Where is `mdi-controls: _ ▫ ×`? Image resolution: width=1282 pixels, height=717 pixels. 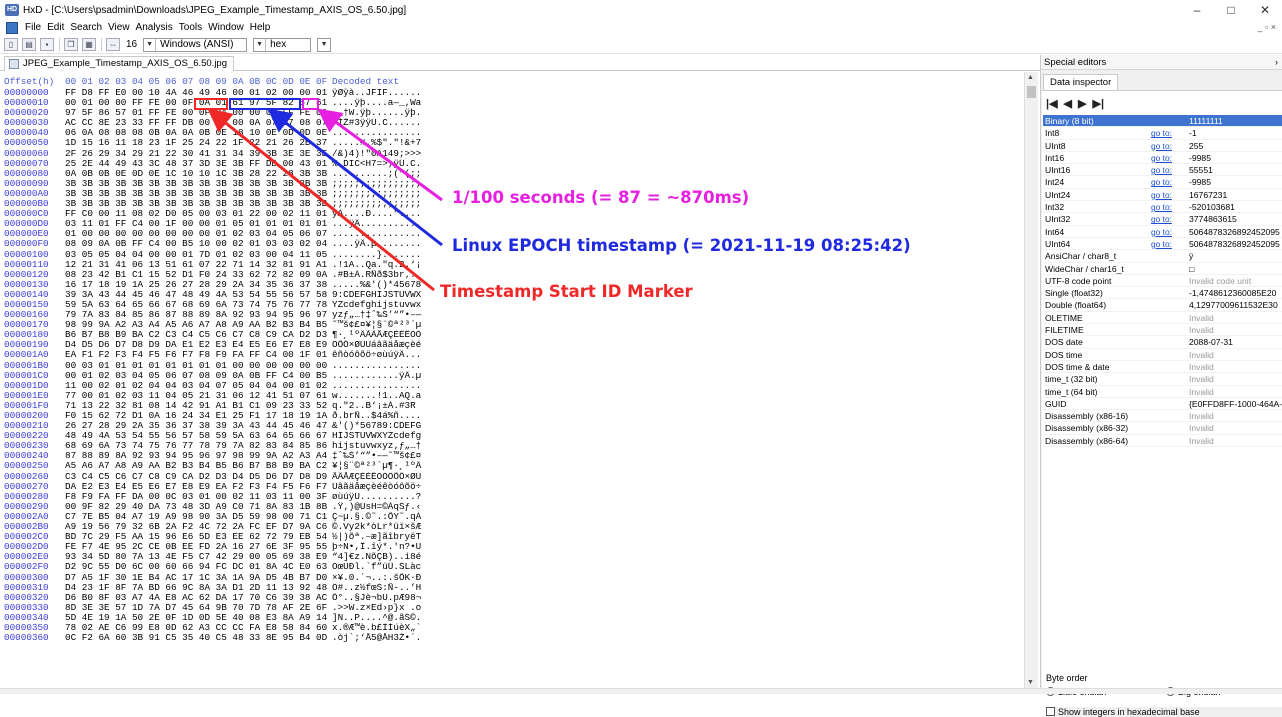
mdi-controls: _ ▫ × is located at coordinates (1267, 27).